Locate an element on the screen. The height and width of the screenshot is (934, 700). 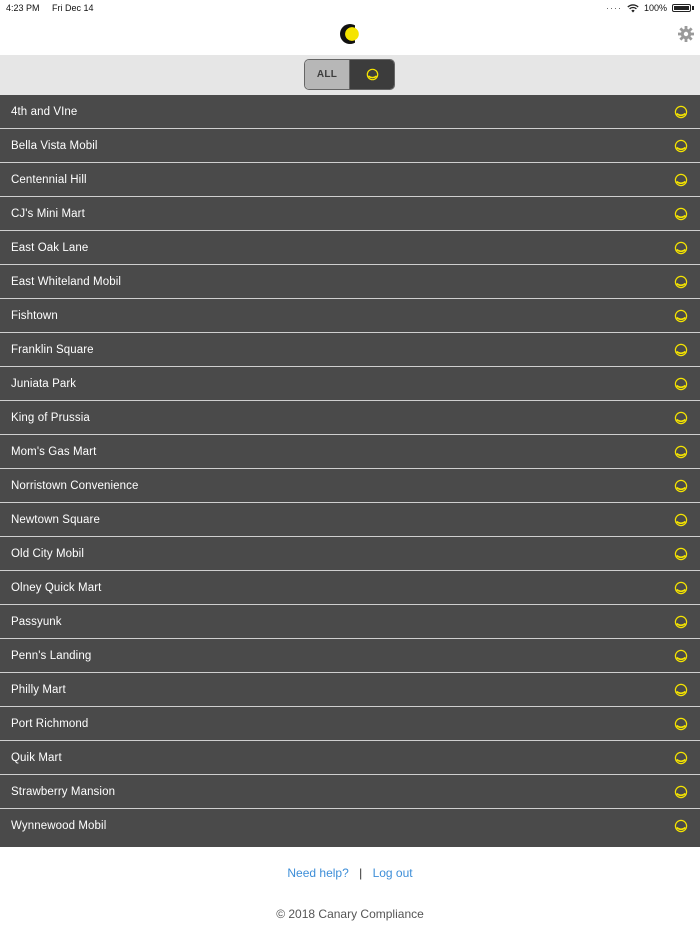
store-name: Passyunk is located at coordinates (36, 621).